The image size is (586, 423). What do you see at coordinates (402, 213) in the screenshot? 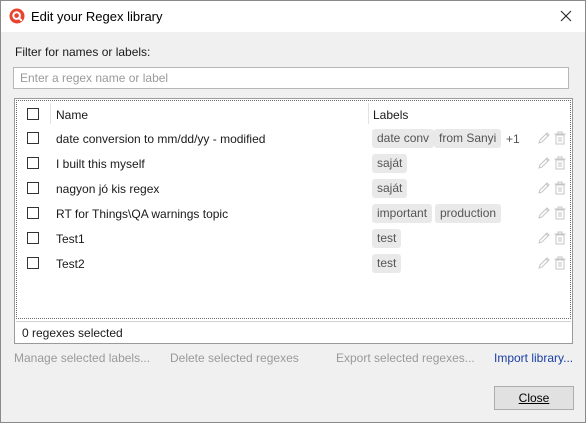
I see `label-chip: important` at bounding box center [402, 213].